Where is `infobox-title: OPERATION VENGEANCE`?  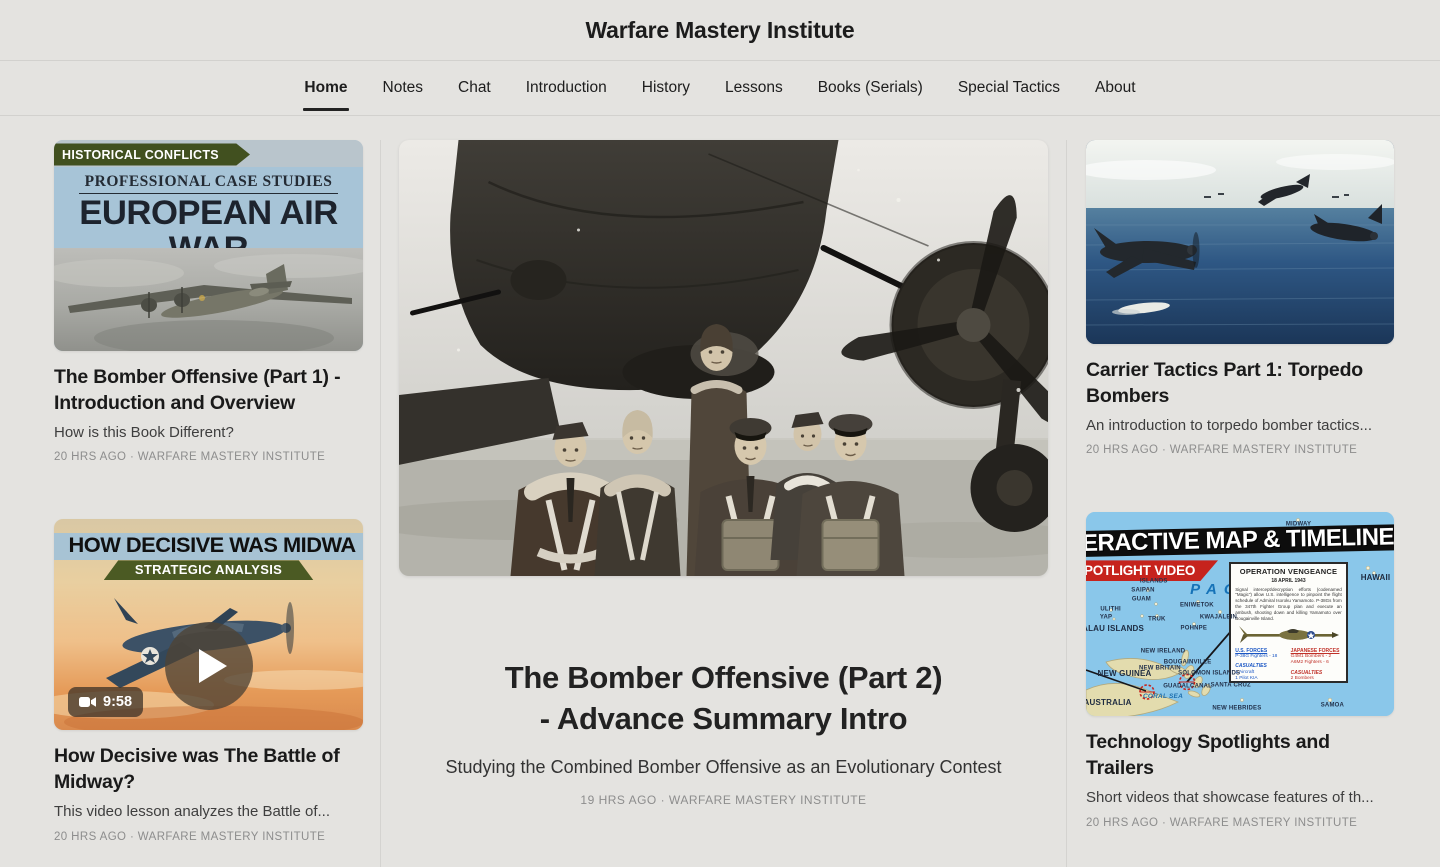 infobox-title: OPERATION VENGEANCE is located at coordinates (1288, 572).